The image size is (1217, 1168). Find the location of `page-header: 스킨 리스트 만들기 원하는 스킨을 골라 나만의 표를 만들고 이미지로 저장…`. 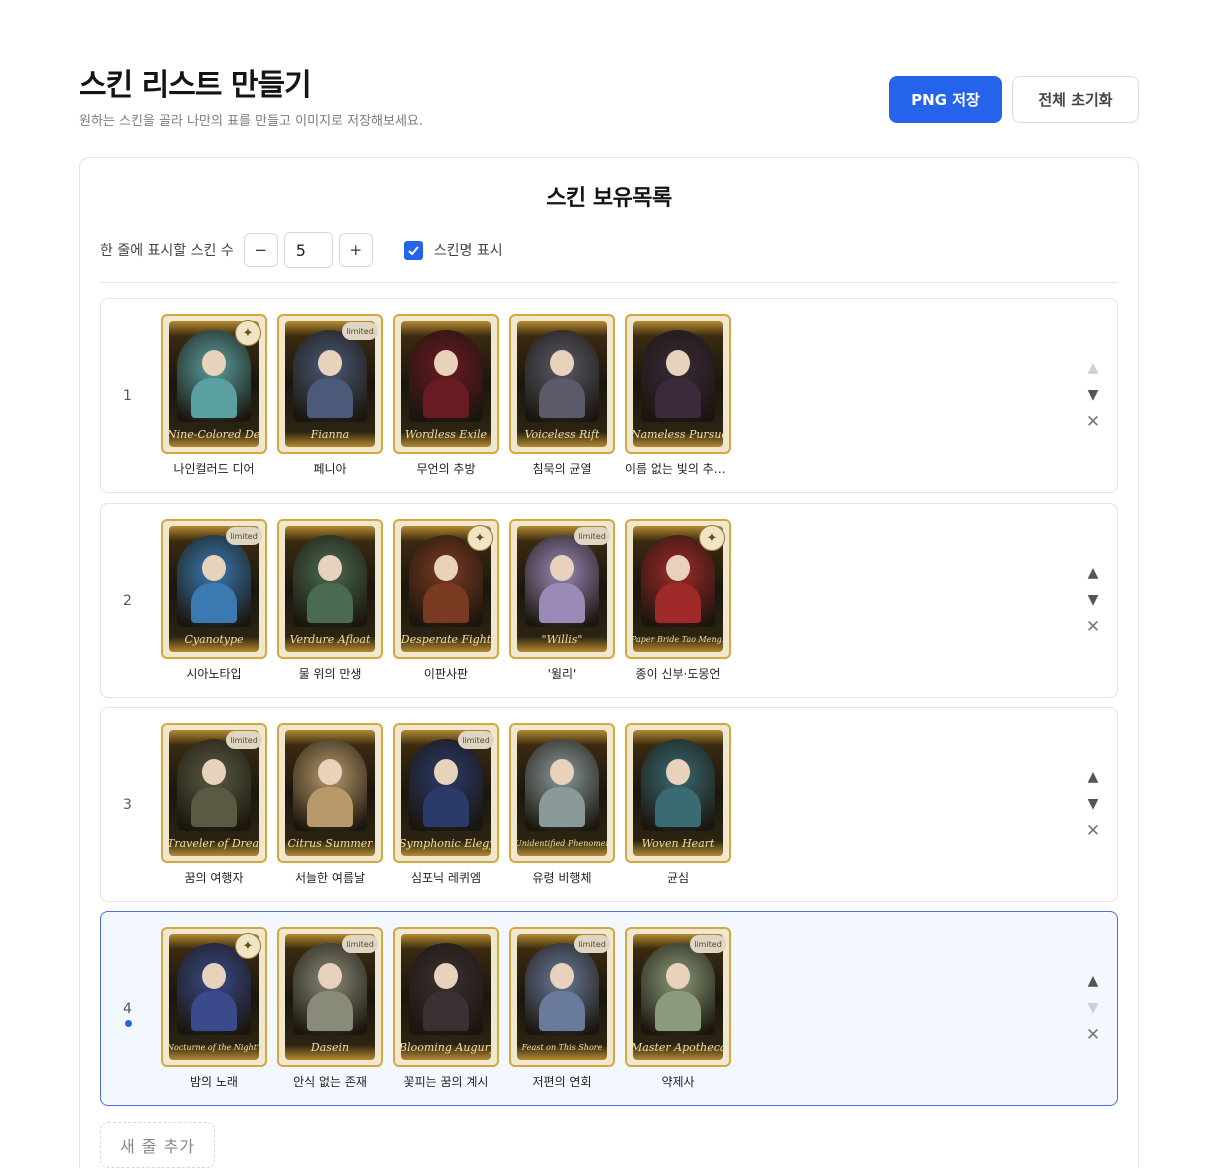

page-header: 스킨 리스트 만들기 원하는 스킨을 골라 나만의 표를 만들고 이미지로 저장… is located at coordinates (609, 101).